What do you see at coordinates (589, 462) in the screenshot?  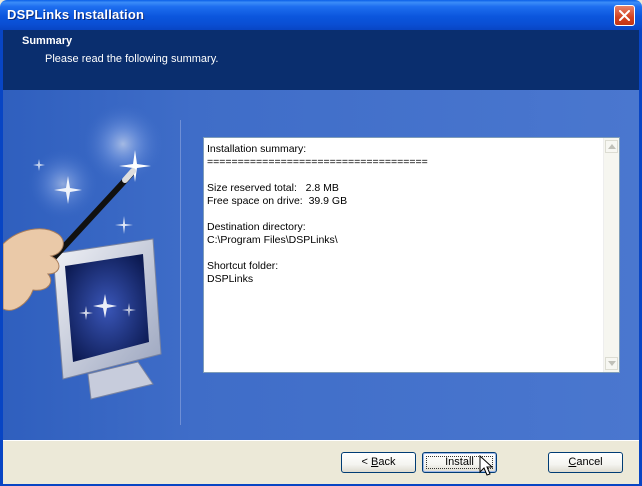 I see `cancel-label-rest: ancel` at bounding box center [589, 462].